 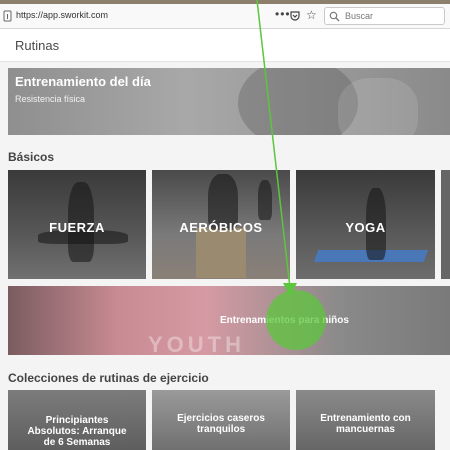 What do you see at coordinates (445, 224) in the screenshot?
I see `category-card-partial` at bounding box center [445, 224].